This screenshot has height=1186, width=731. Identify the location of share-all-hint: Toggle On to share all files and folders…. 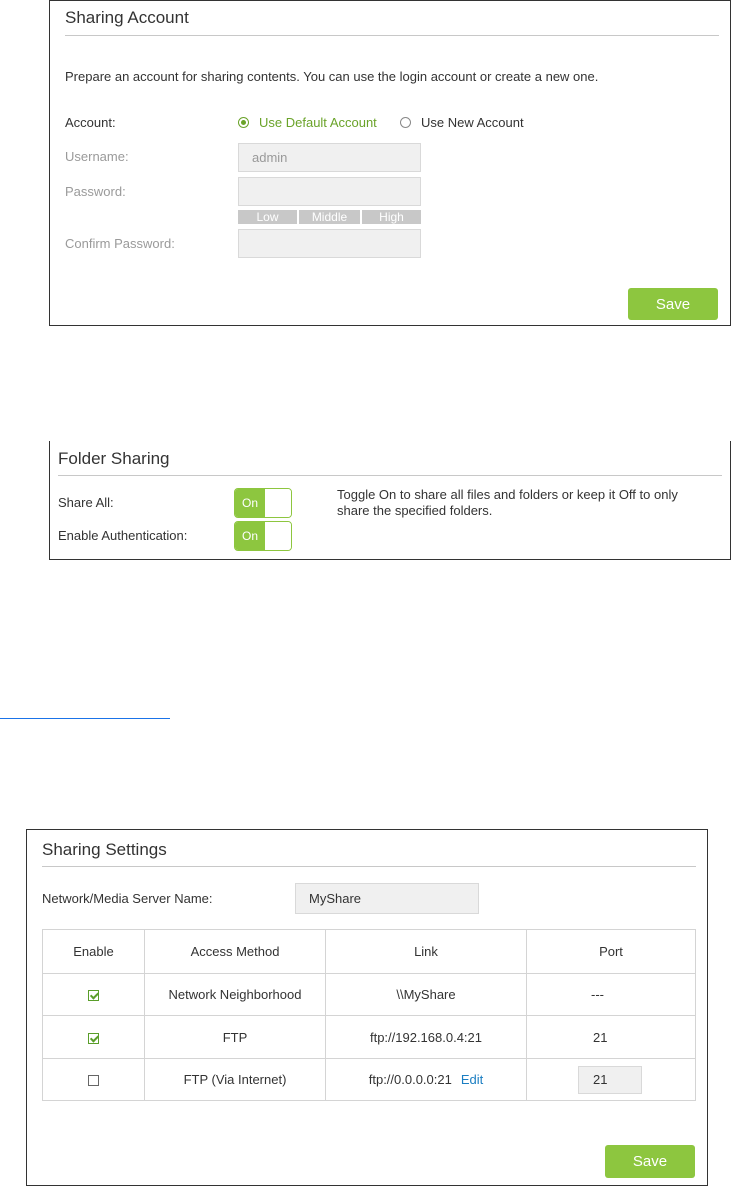
(507, 502).